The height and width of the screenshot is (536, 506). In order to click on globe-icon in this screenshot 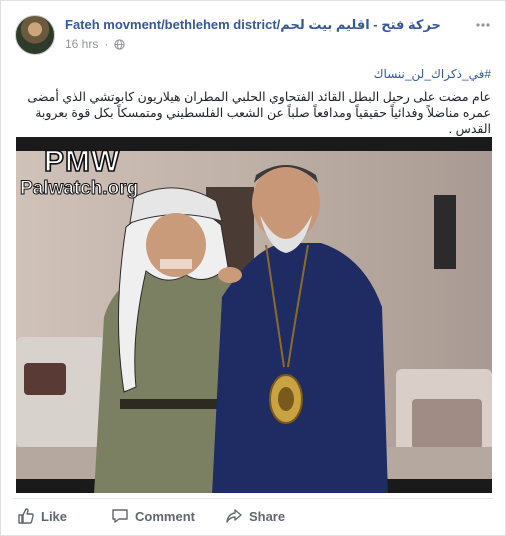, I will do `click(119, 44)`.